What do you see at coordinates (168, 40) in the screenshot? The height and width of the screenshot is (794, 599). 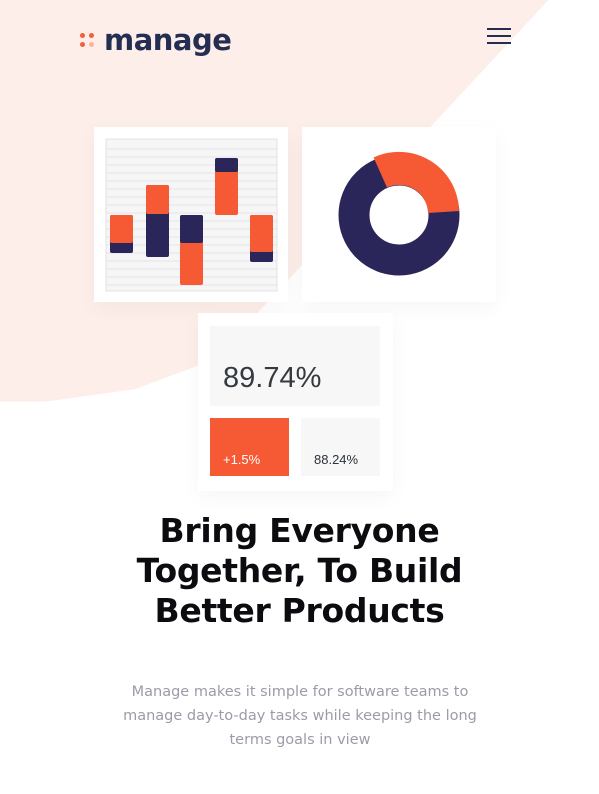 I see `logo-wordmark: manage` at bounding box center [168, 40].